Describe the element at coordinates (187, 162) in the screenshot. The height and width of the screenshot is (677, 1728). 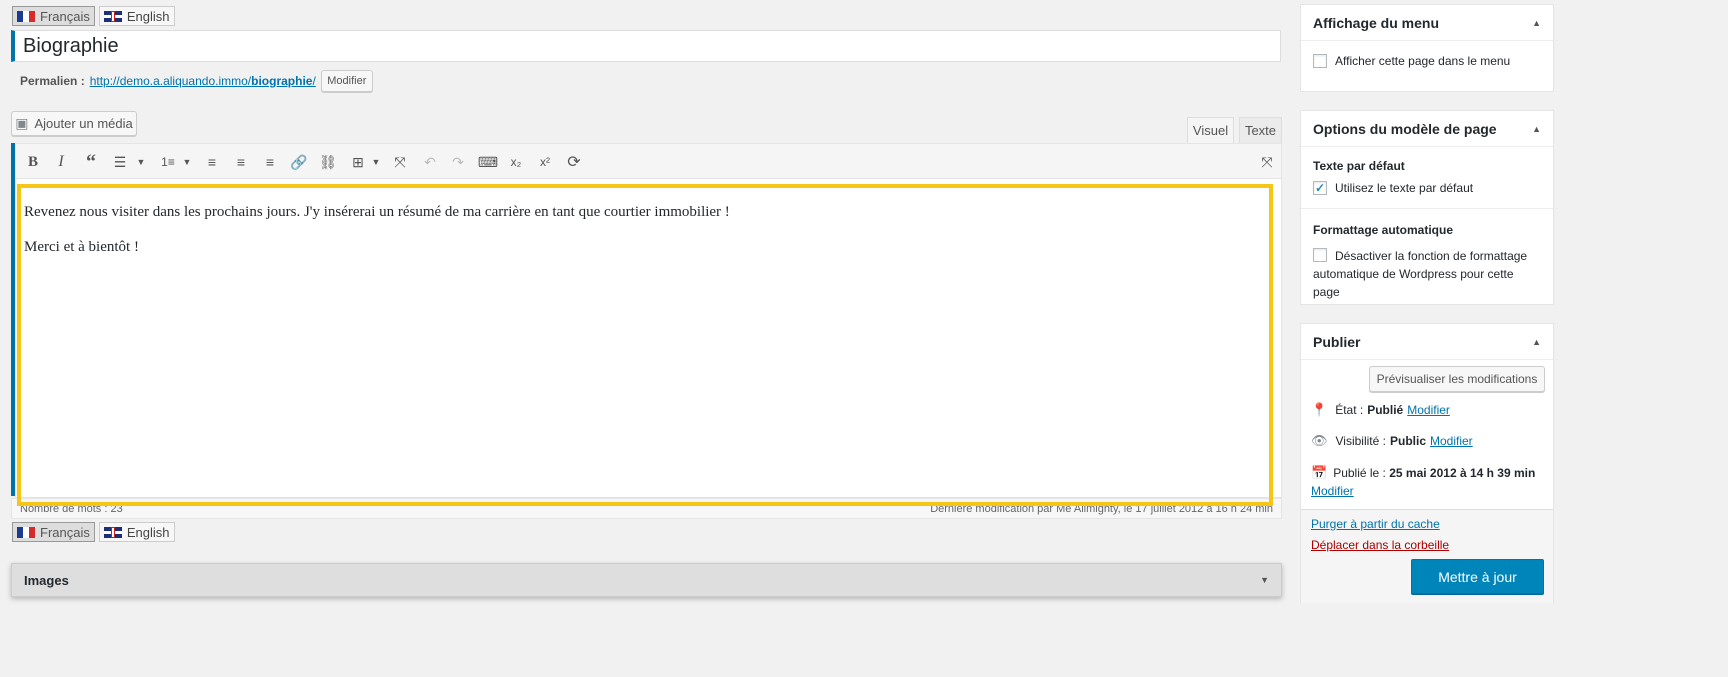
I see `numbered-list-dropdown-icon: ▼` at that location.